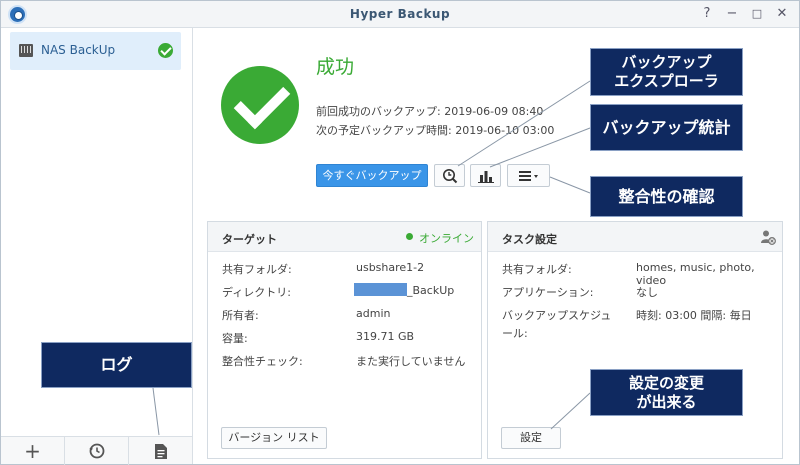 The image size is (800, 465). I want to click on callout-log: ログ, so click(116, 365).